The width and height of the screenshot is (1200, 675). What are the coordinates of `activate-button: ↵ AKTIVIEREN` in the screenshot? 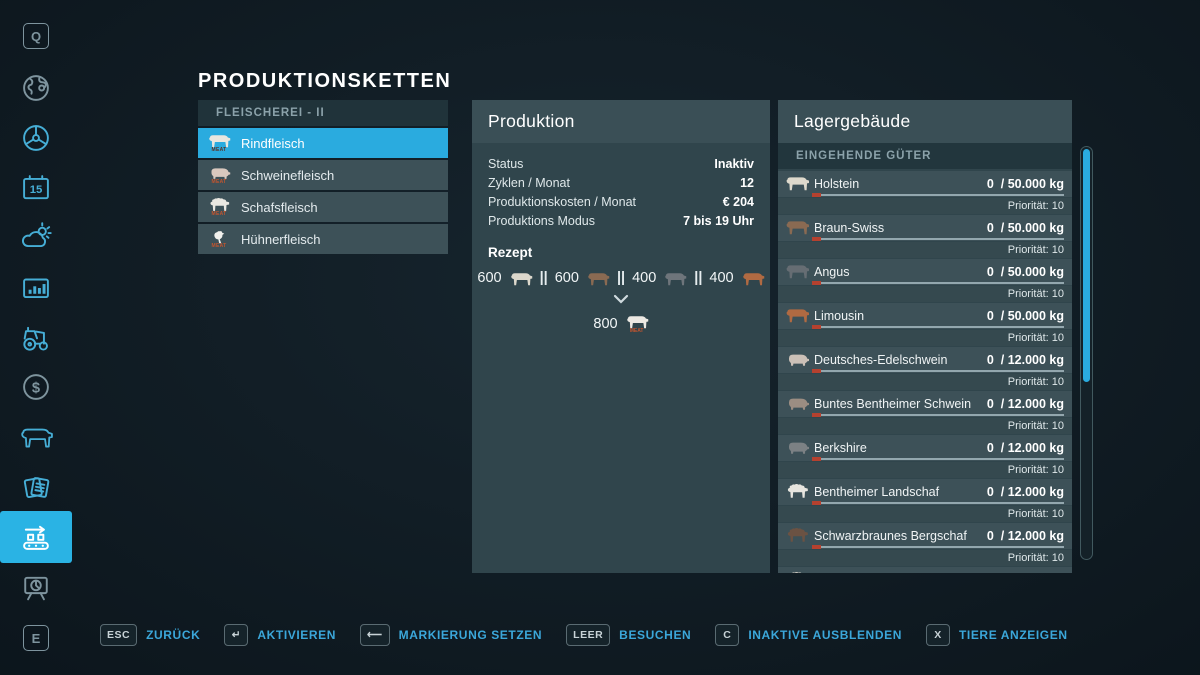 It's located at (280, 635).